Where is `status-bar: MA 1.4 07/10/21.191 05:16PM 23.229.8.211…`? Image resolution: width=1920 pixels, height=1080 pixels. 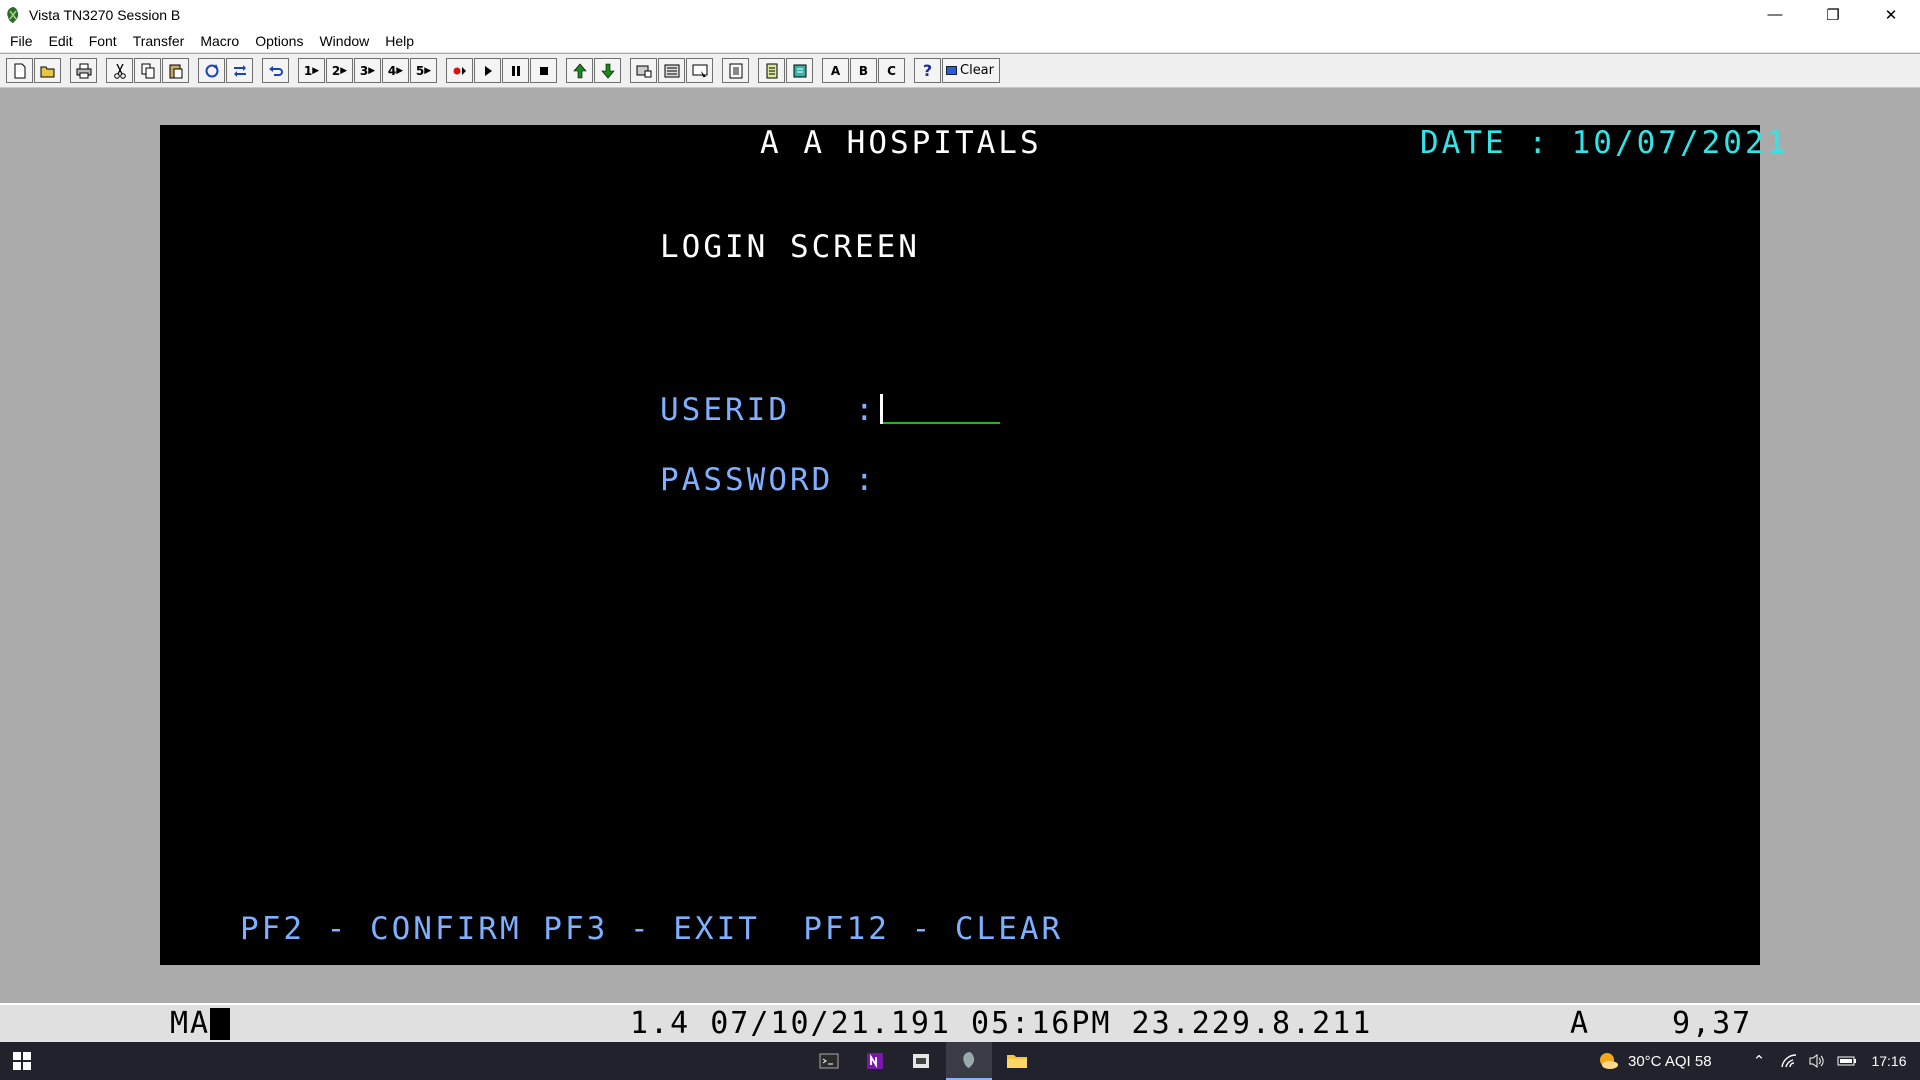
status-bar: MA 1.4 07/10/21.191 05:16PM 23.229.8.211… is located at coordinates (960, 1022).